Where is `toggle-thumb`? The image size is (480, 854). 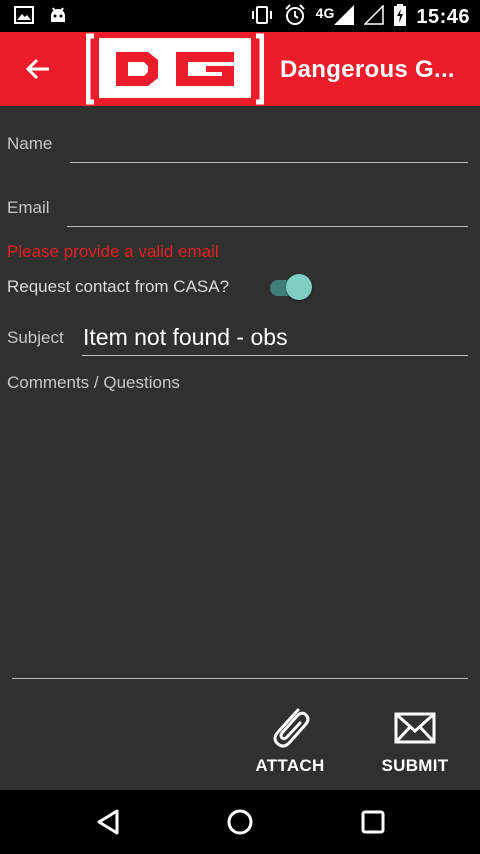 toggle-thumb is located at coordinates (299, 287).